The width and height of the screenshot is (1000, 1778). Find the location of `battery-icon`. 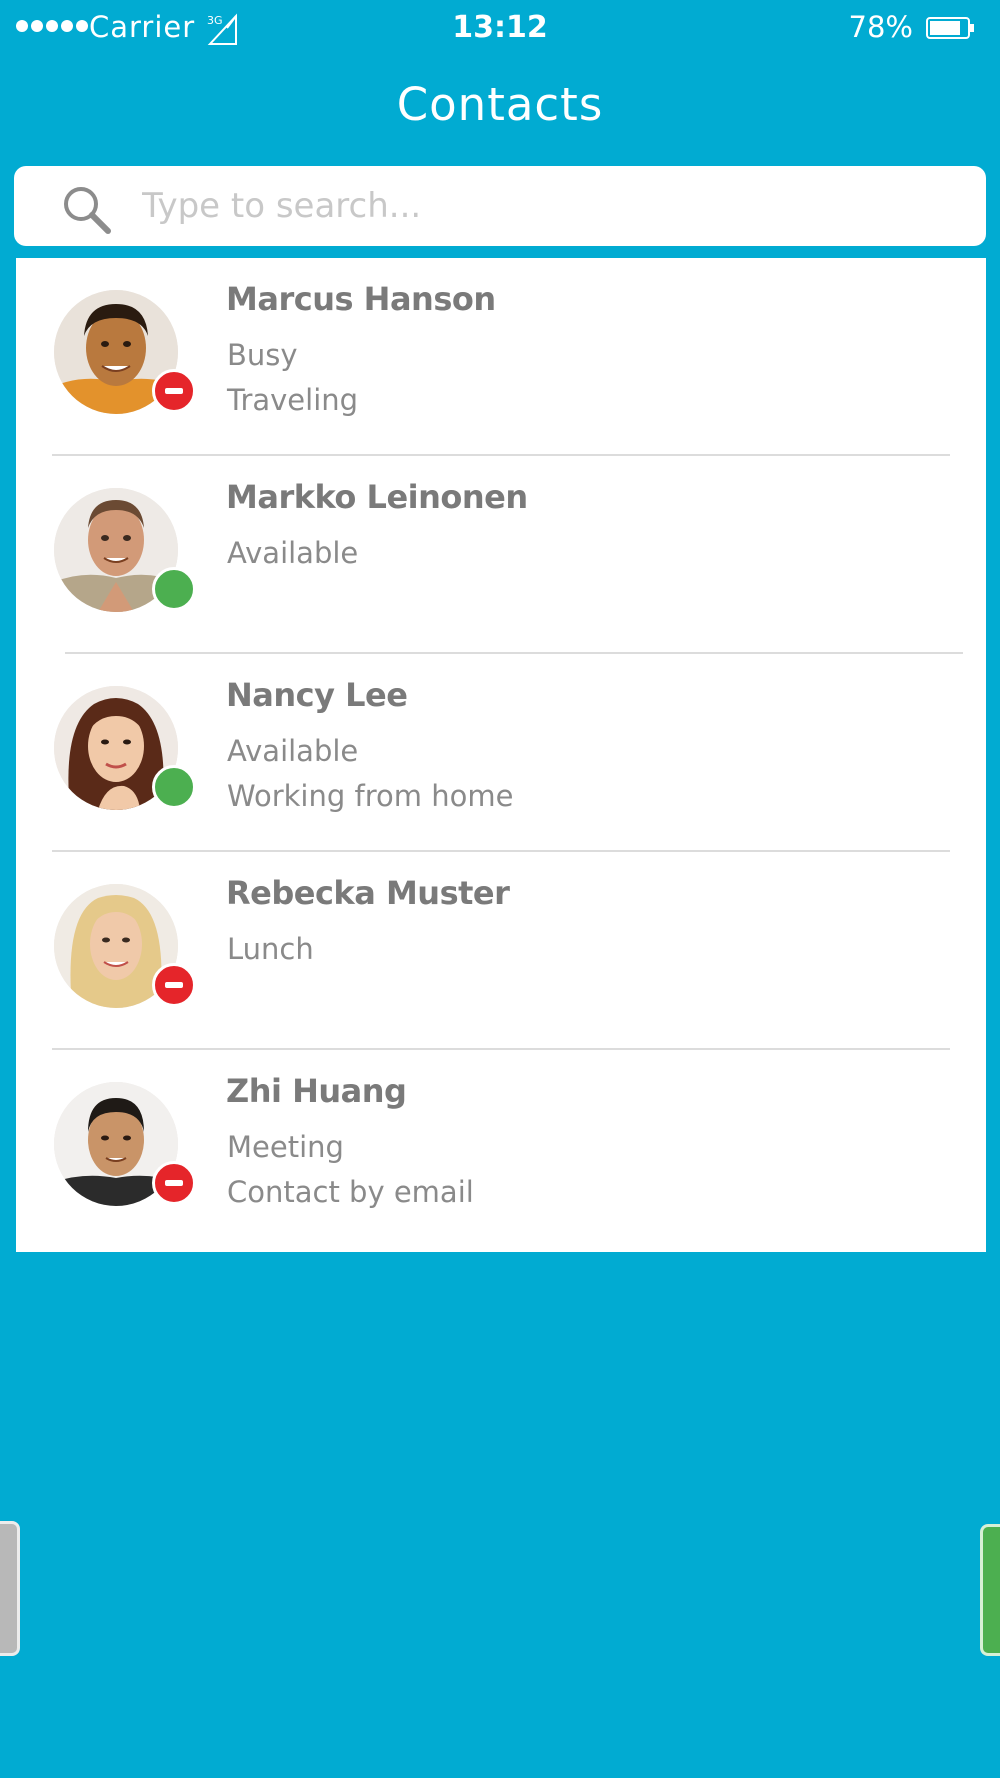

battery-icon is located at coordinates (950, 28).